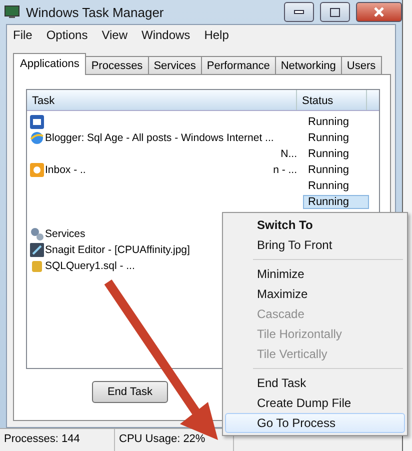 The image size is (412, 451). What do you see at coordinates (216, 36) in the screenshot?
I see `menu-item: Help` at bounding box center [216, 36].